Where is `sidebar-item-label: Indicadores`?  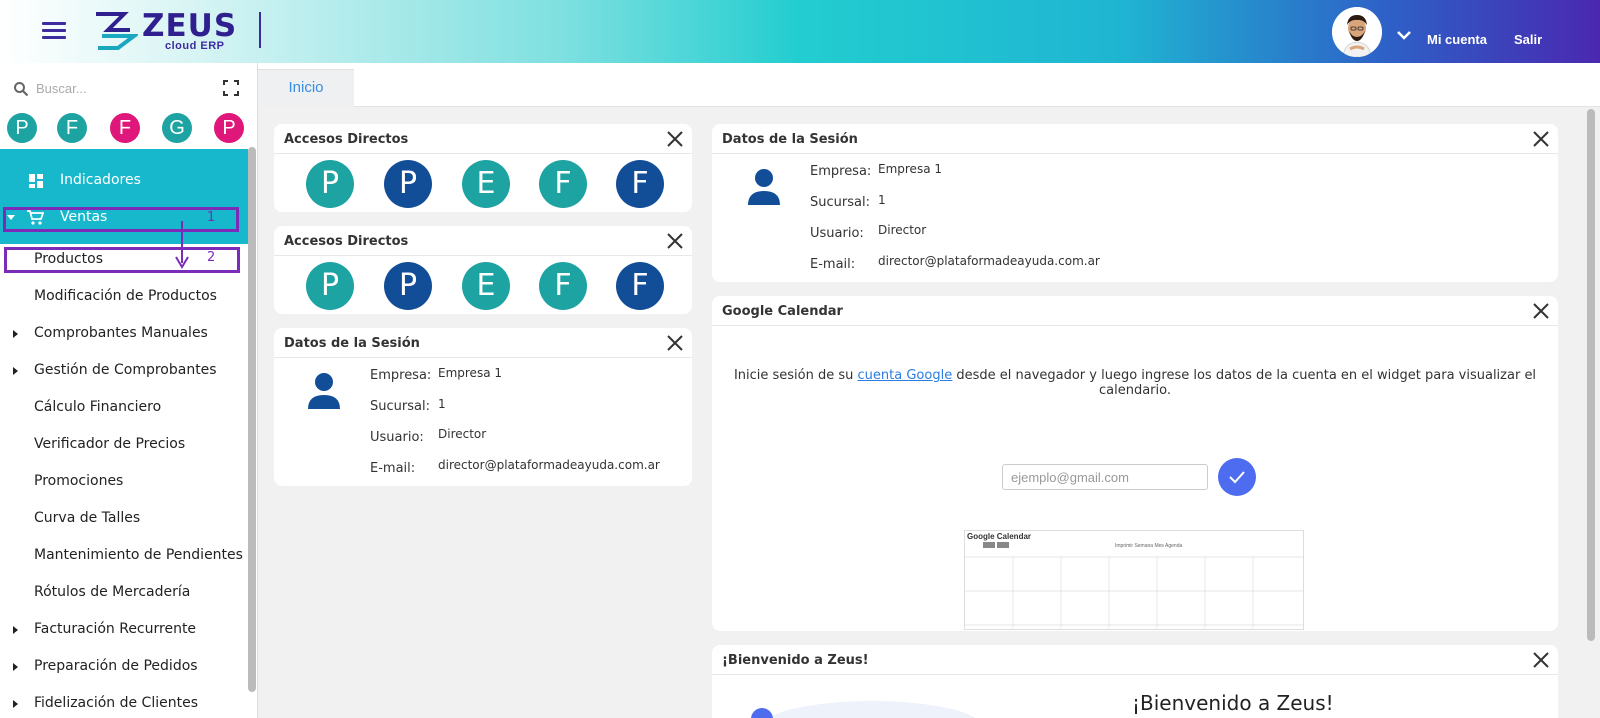 sidebar-item-label: Indicadores is located at coordinates (100, 180).